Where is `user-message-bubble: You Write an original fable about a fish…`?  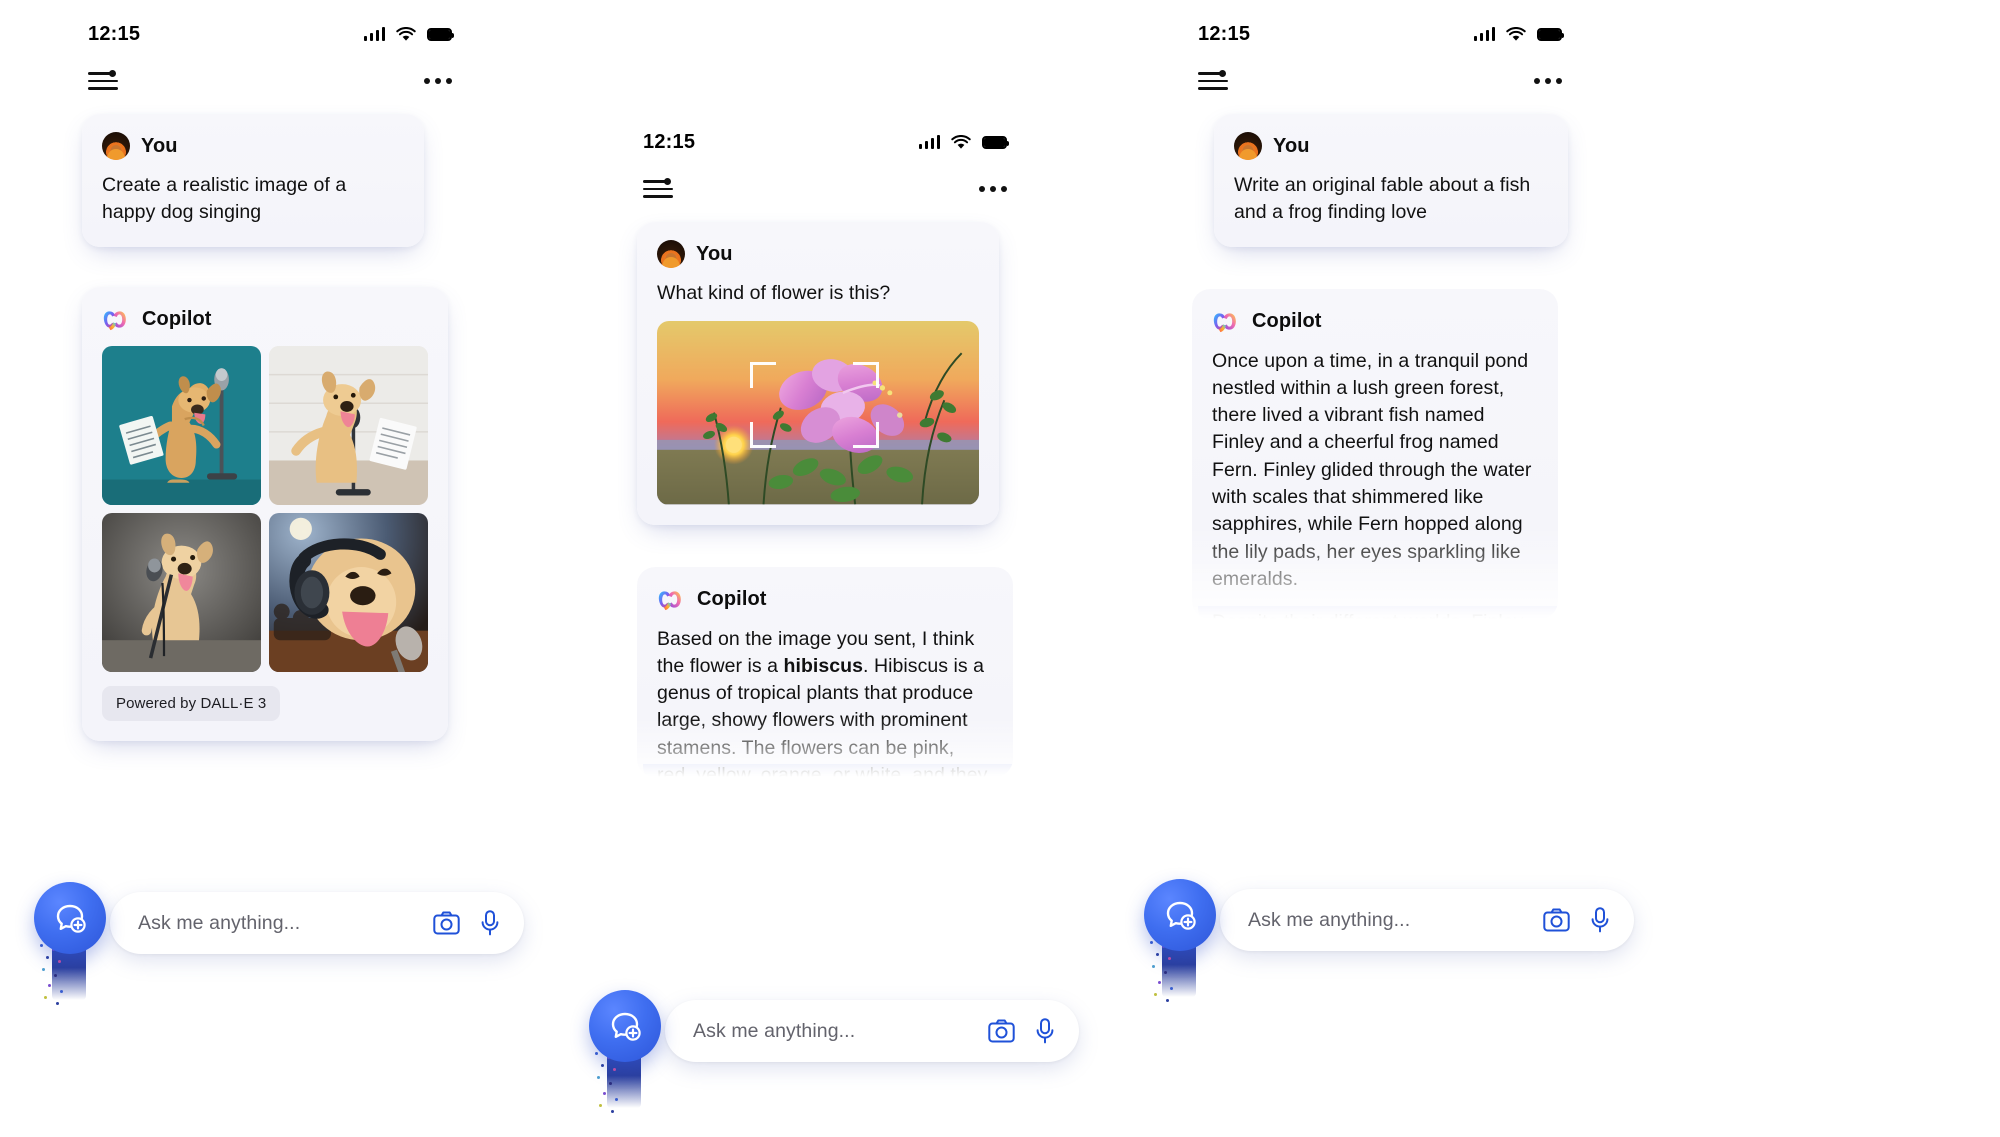 user-message-bubble: You Write an original fable about a fish… is located at coordinates (1395, 185).